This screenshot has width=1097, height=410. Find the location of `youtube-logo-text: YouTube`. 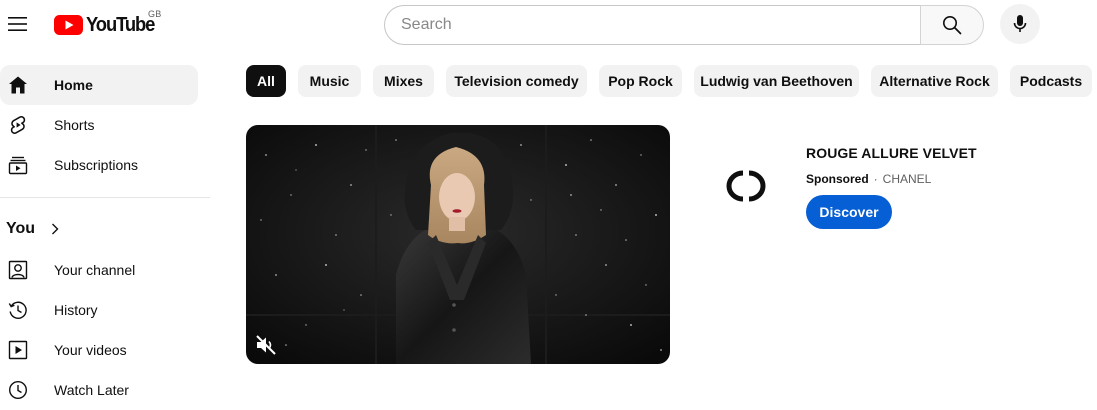

youtube-logo-text: YouTube is located at coordinates (120, 24).